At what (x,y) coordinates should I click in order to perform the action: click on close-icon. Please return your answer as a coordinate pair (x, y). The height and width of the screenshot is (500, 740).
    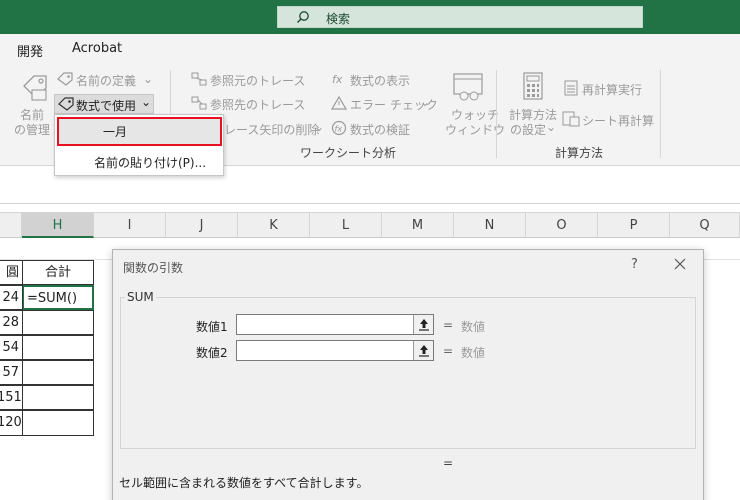
    Looking at the image, I should click on (680, 264).